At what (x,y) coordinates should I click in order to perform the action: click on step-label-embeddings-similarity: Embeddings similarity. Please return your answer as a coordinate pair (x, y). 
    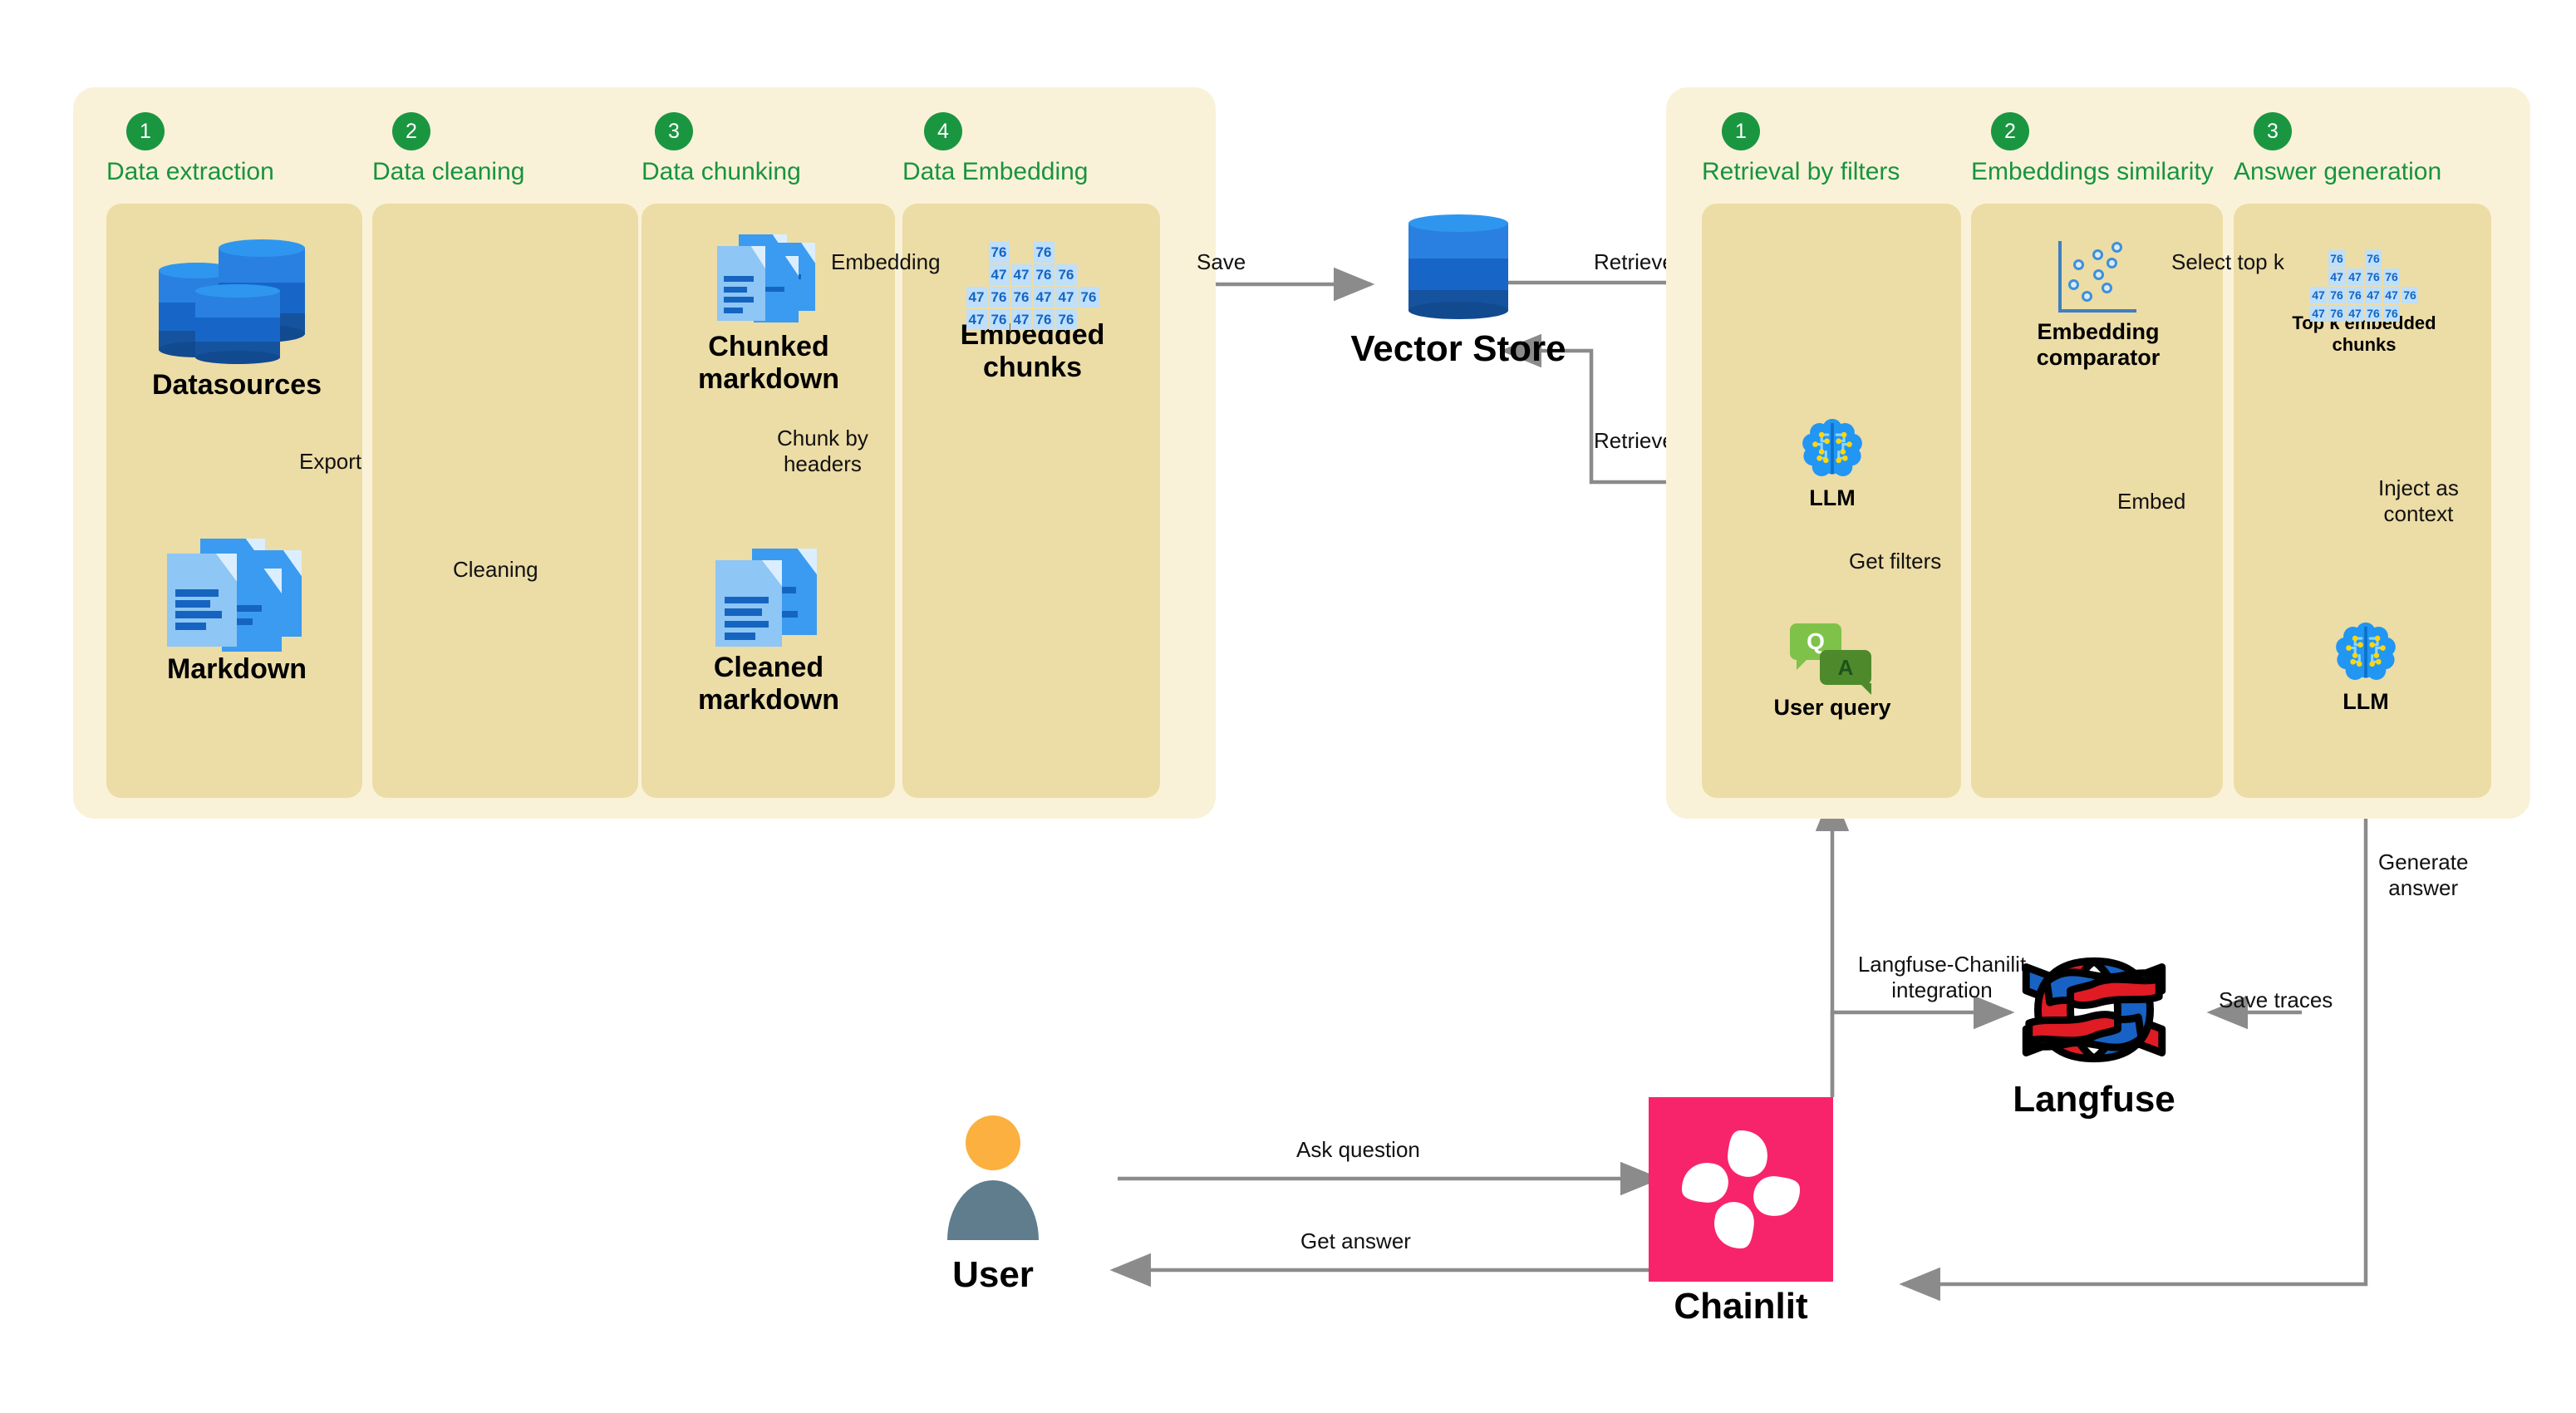
    Looking at the image, I should click on (2092, 172).